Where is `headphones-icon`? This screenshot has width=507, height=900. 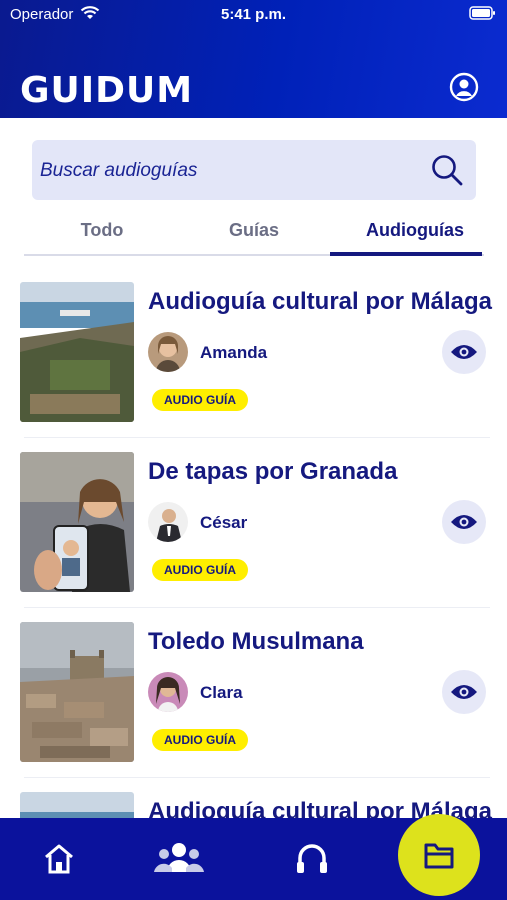
headphones-icon is located at coordinates (312, 860).